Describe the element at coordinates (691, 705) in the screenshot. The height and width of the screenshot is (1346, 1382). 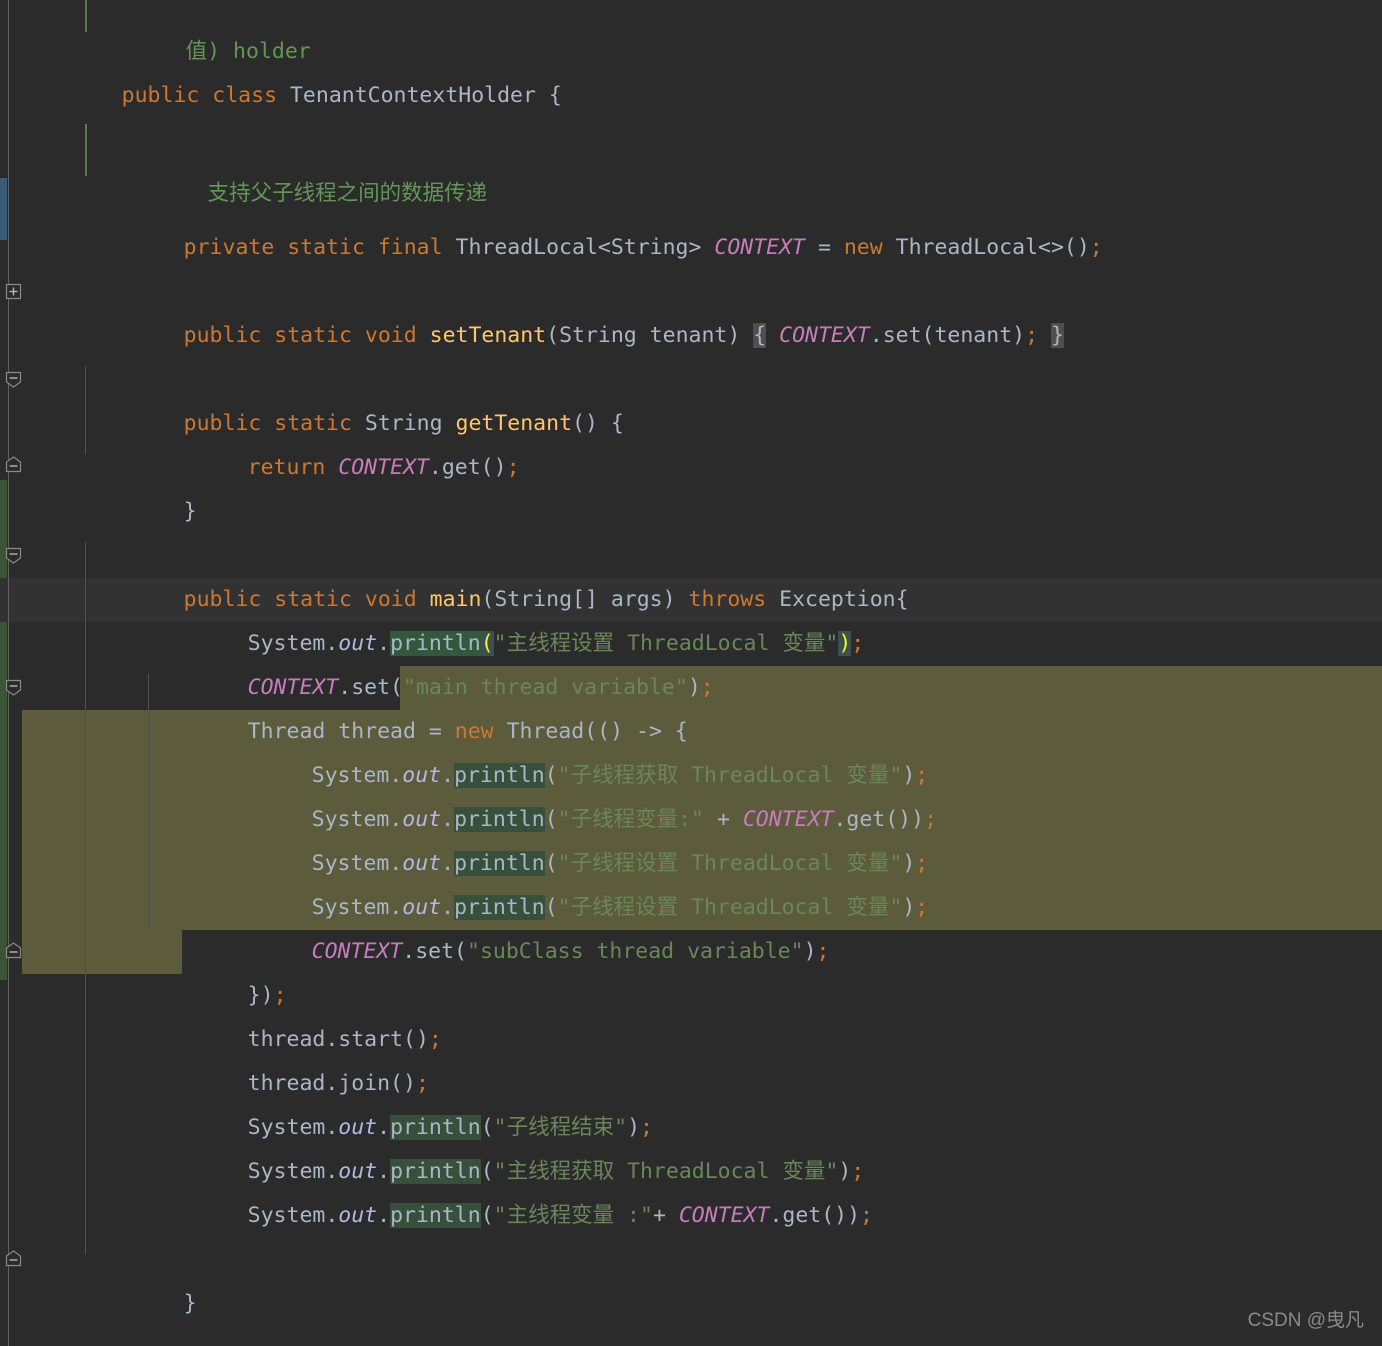
I see `code-line: Thread thread = new Thread(() -> {` at that location.